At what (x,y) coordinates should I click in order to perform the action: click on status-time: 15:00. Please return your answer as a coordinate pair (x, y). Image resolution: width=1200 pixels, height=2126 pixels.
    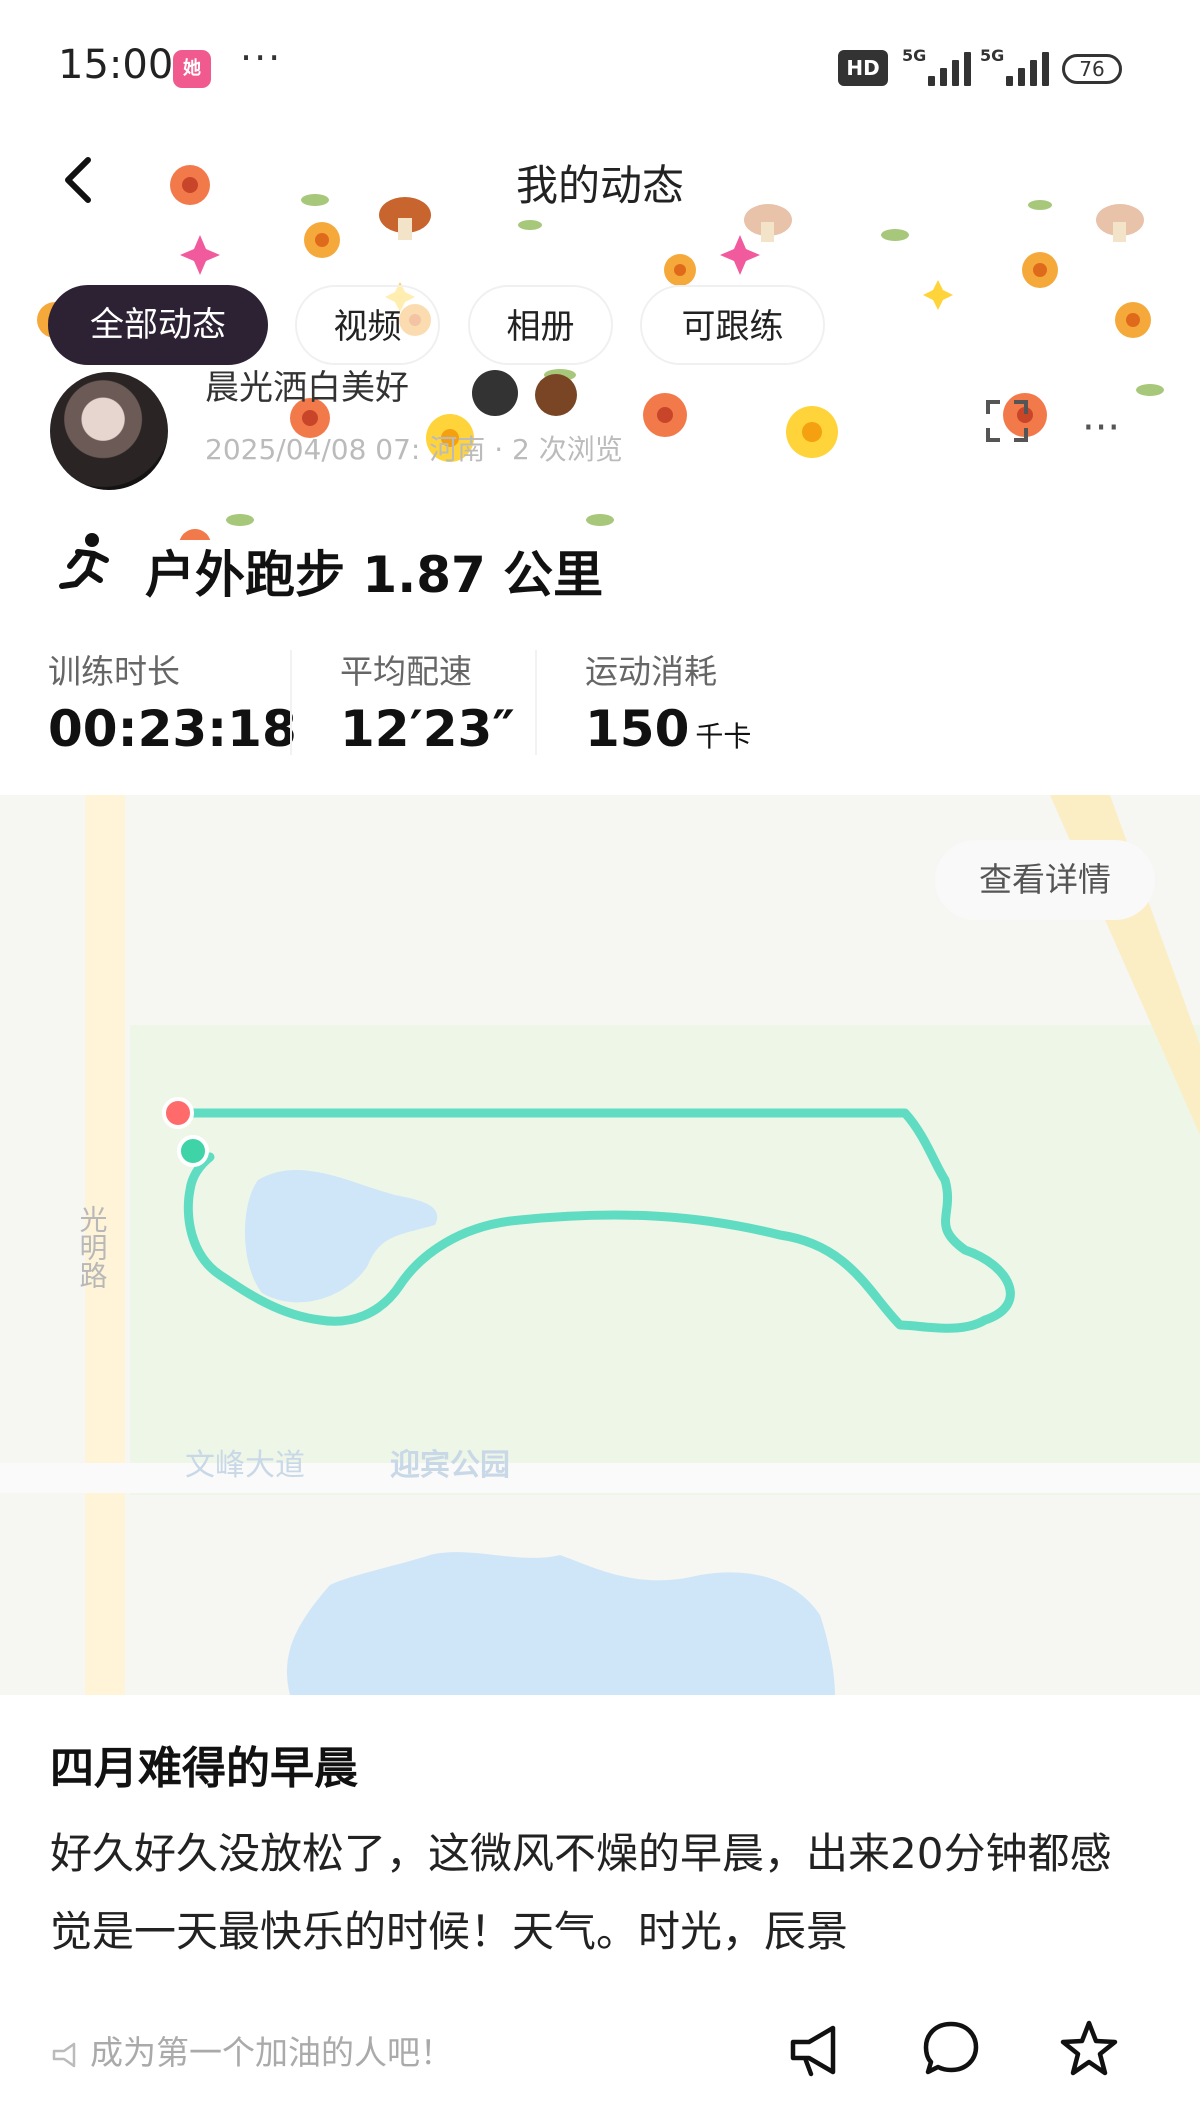
    Looking at the image, I should click on (116, 65).